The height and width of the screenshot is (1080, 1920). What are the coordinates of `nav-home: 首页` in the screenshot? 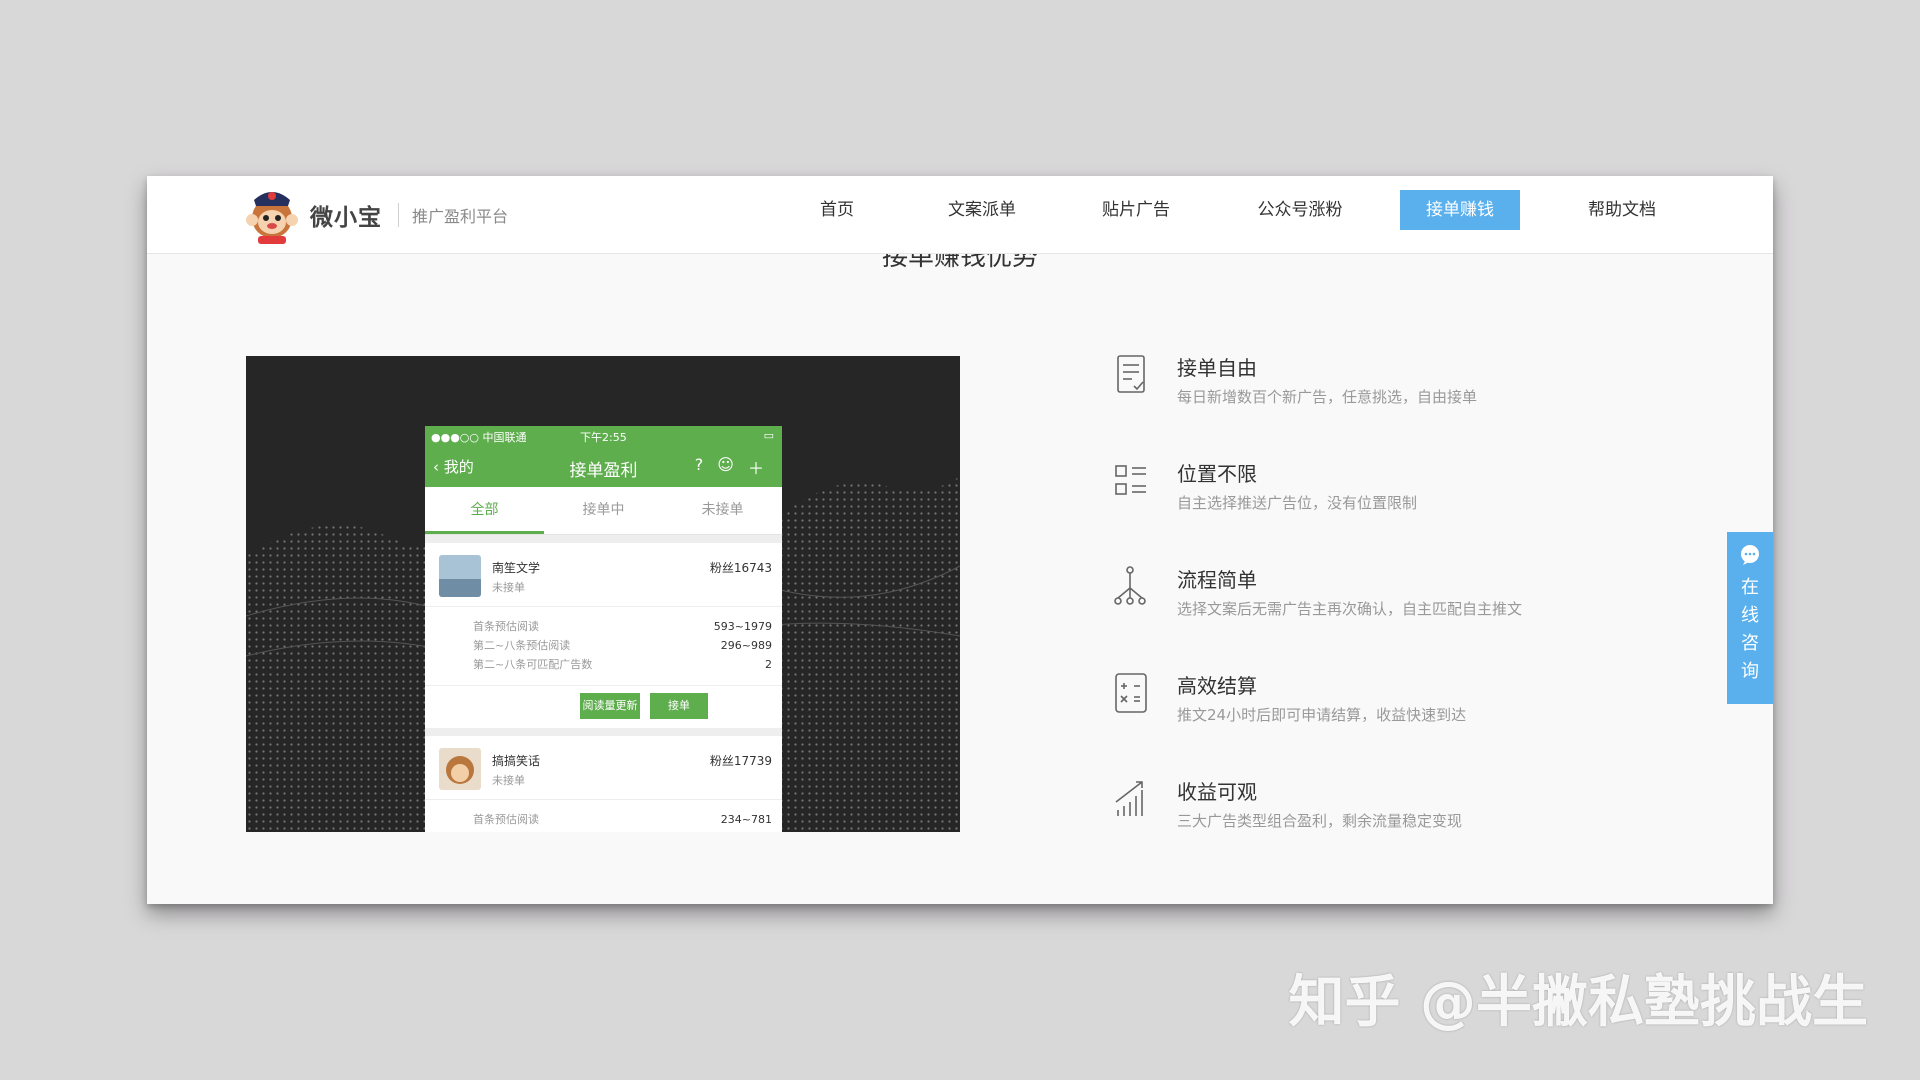 It's located at (837, 210).